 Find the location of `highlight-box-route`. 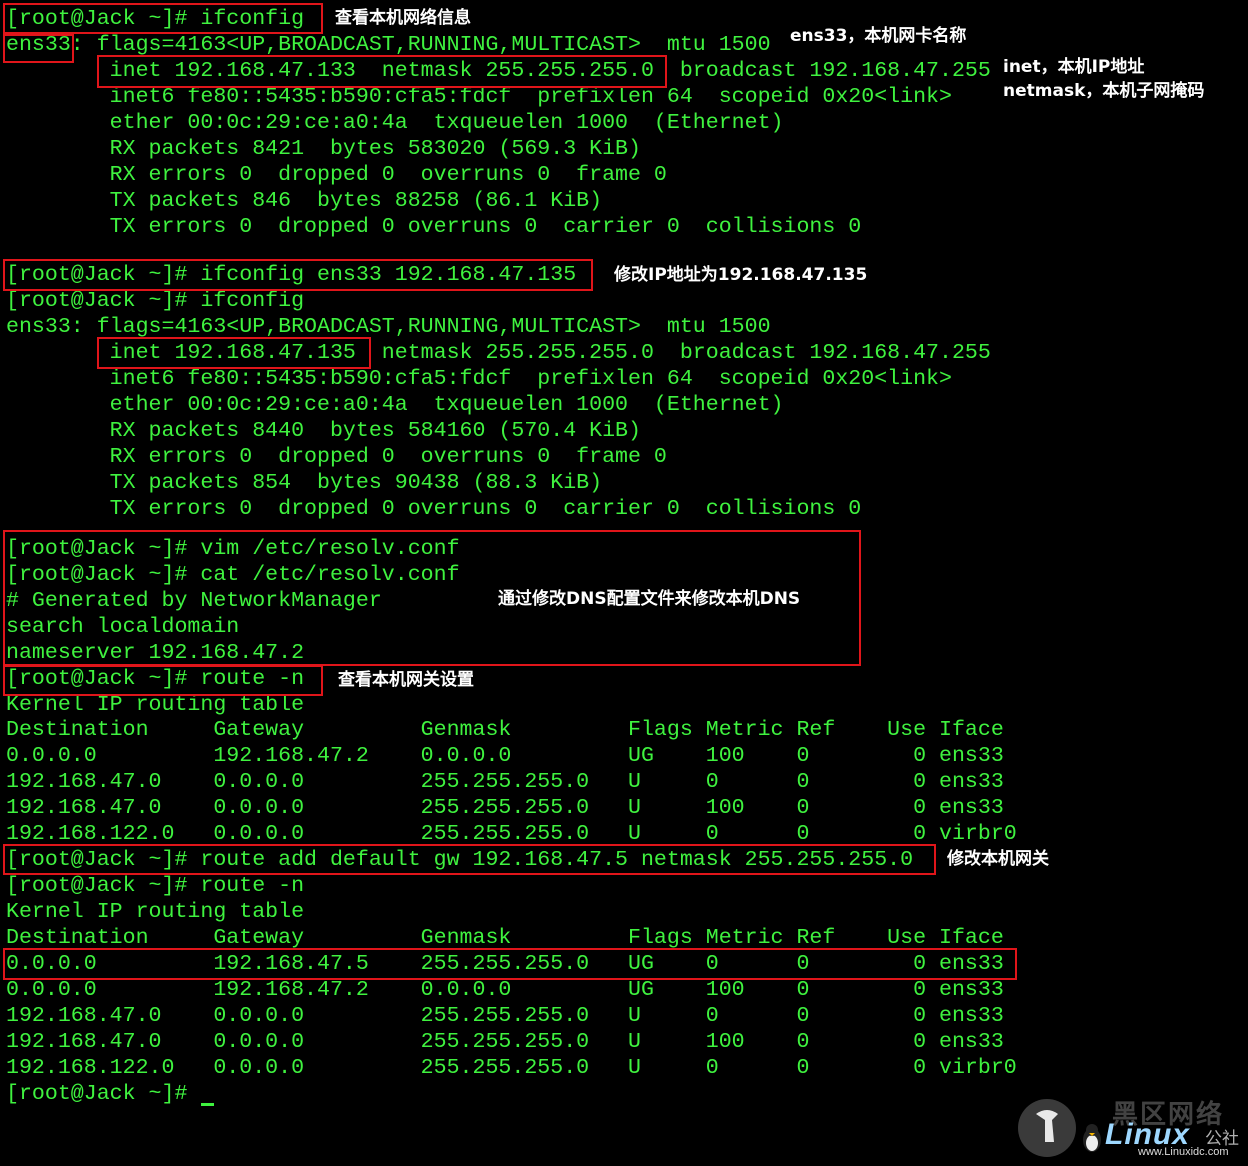

highlight-box-route is located at coordinates (163, 680).